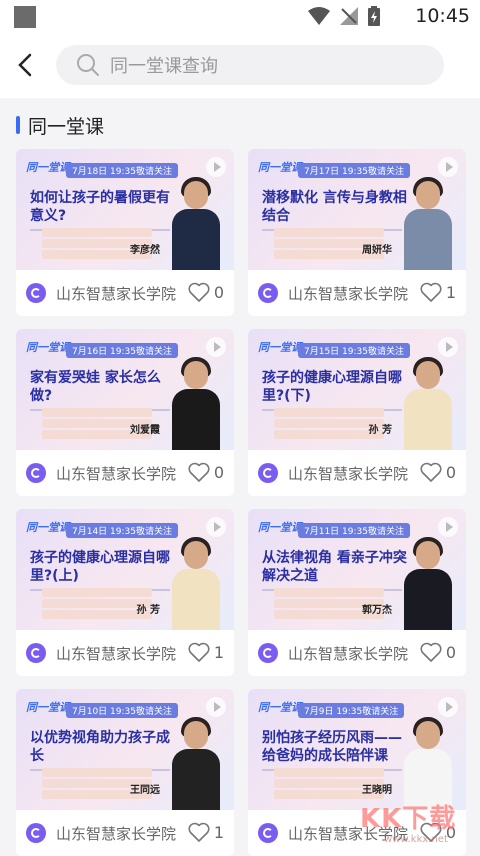 Image resolution: width=480 pixels, height=856 pixels. I want to click on notification-icon, so click(25, 17).